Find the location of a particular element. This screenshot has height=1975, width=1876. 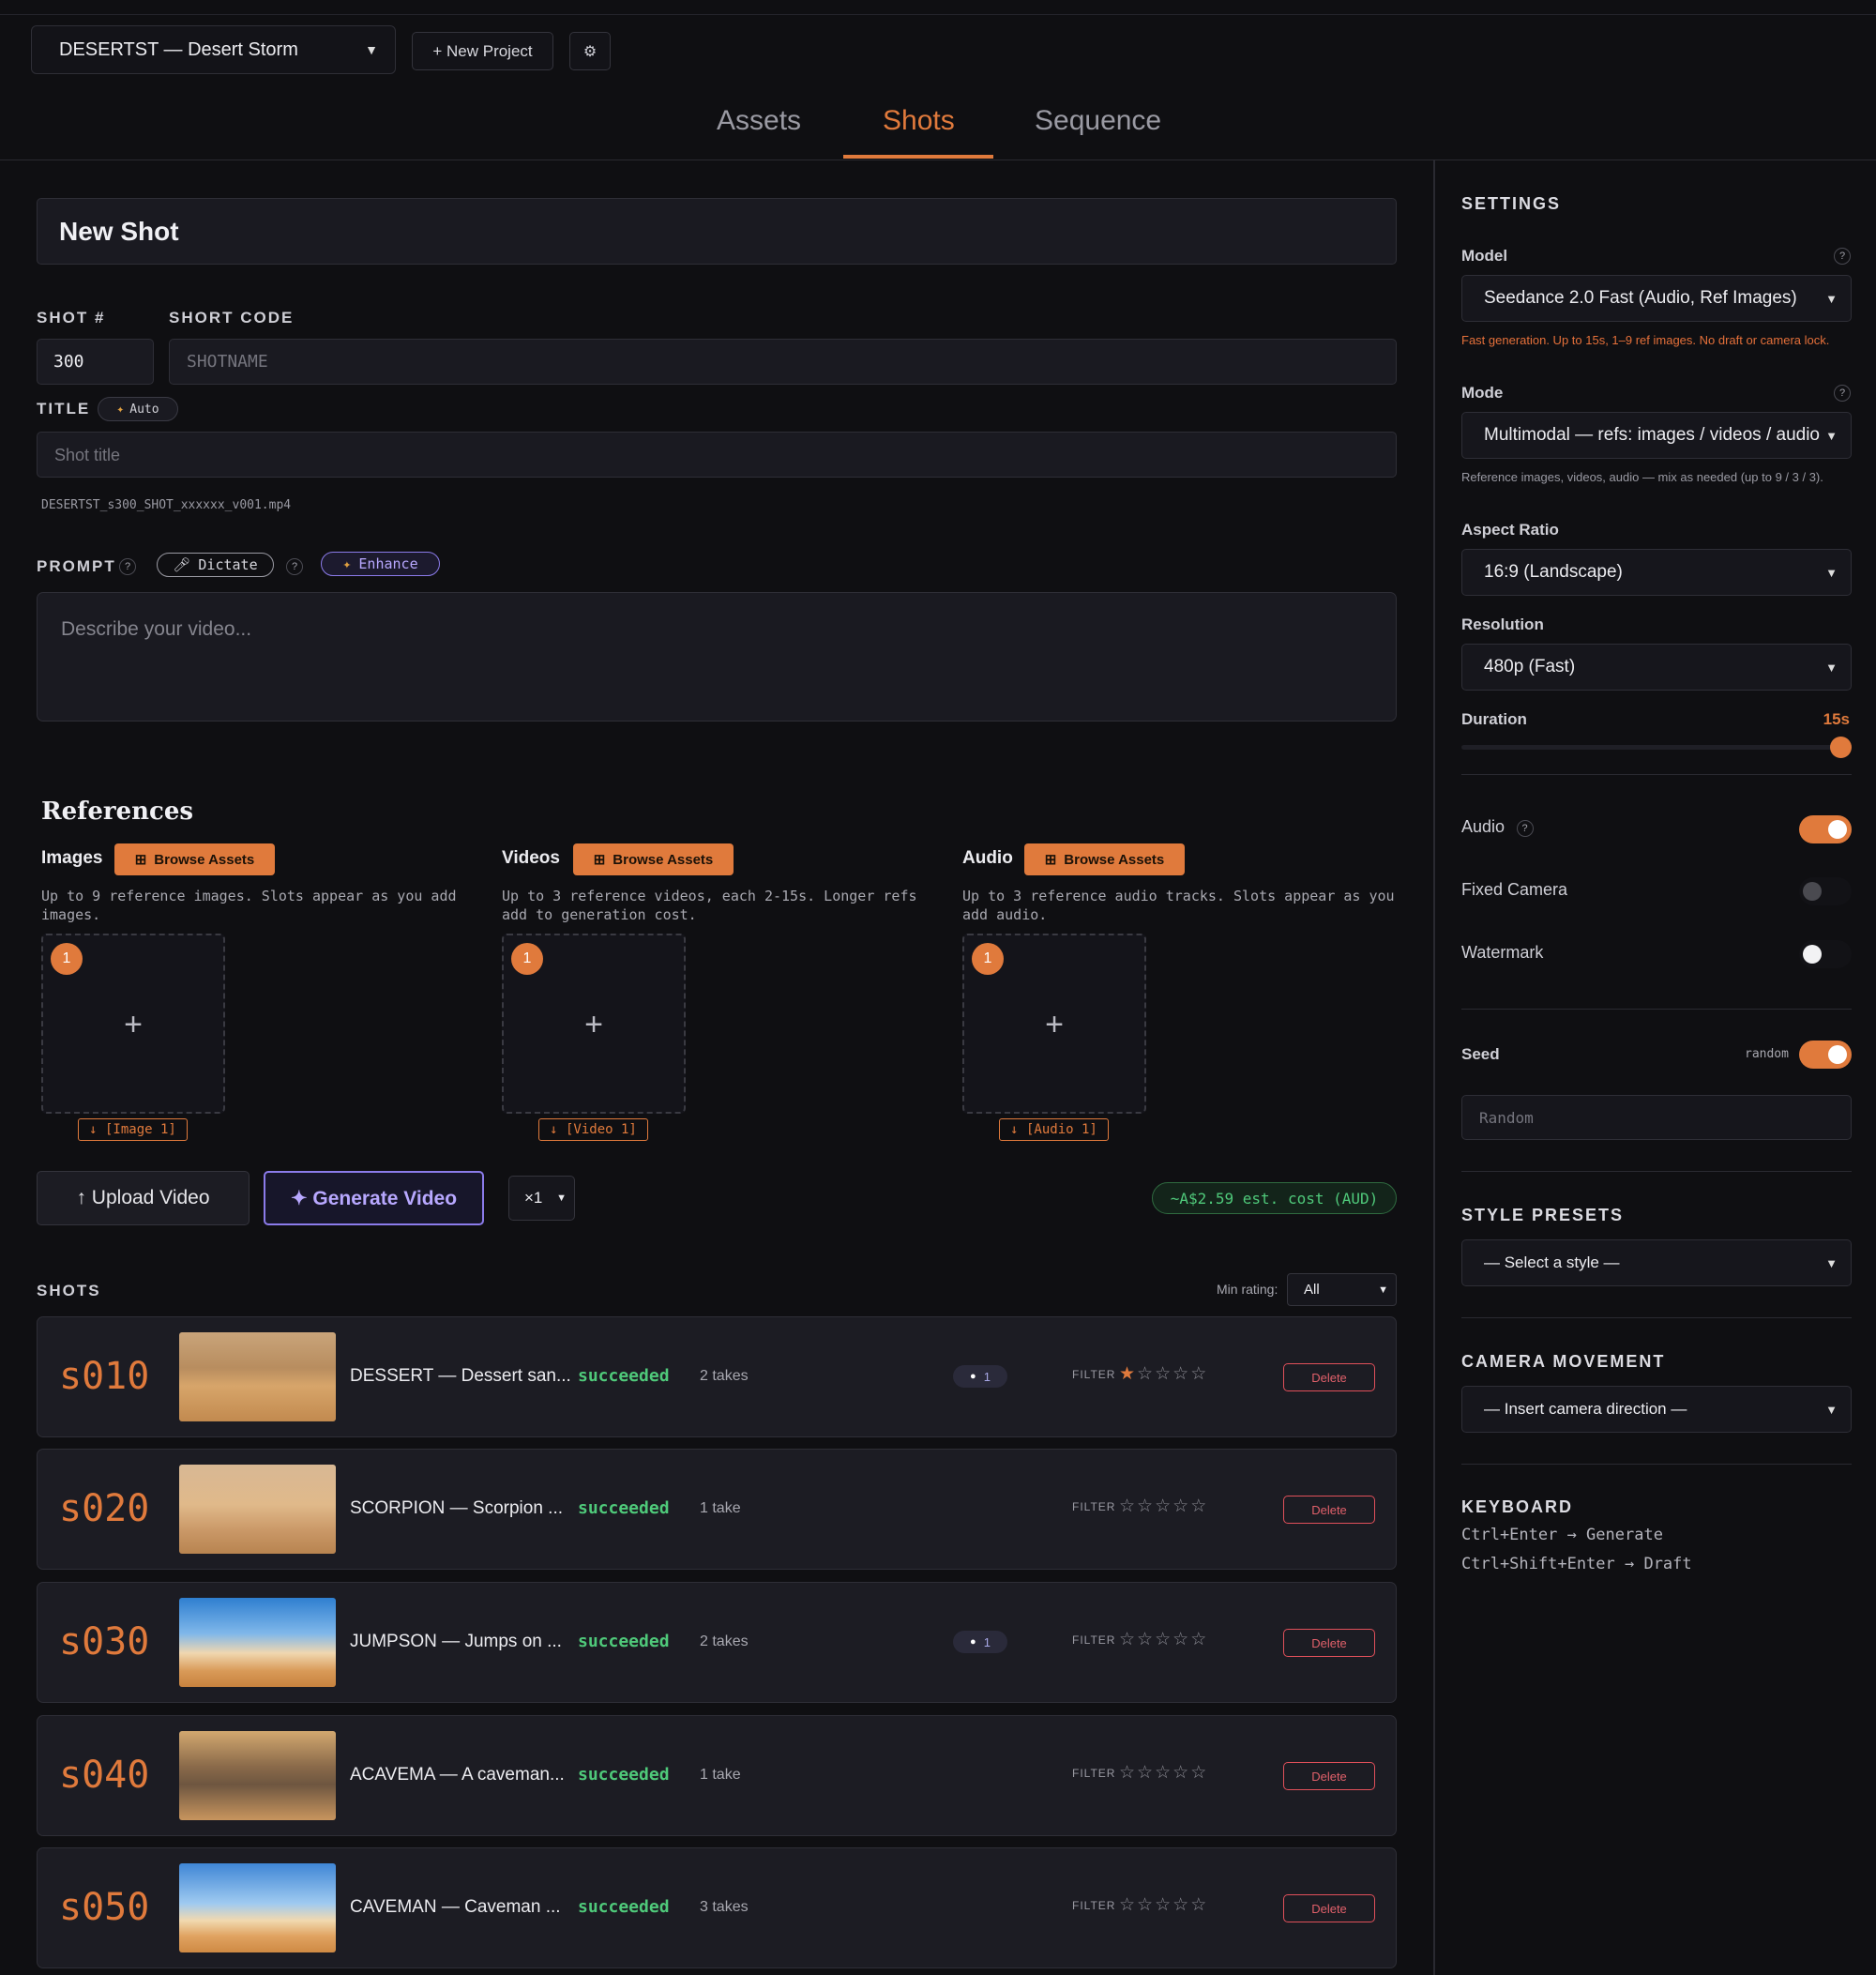

generation-count-select: ×1 ▼ is located at coordinates (541, 1198).